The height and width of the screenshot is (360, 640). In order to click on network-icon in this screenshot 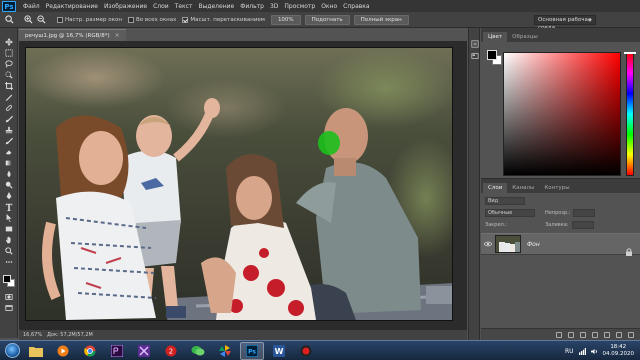, I will do `click(582, 351)`.